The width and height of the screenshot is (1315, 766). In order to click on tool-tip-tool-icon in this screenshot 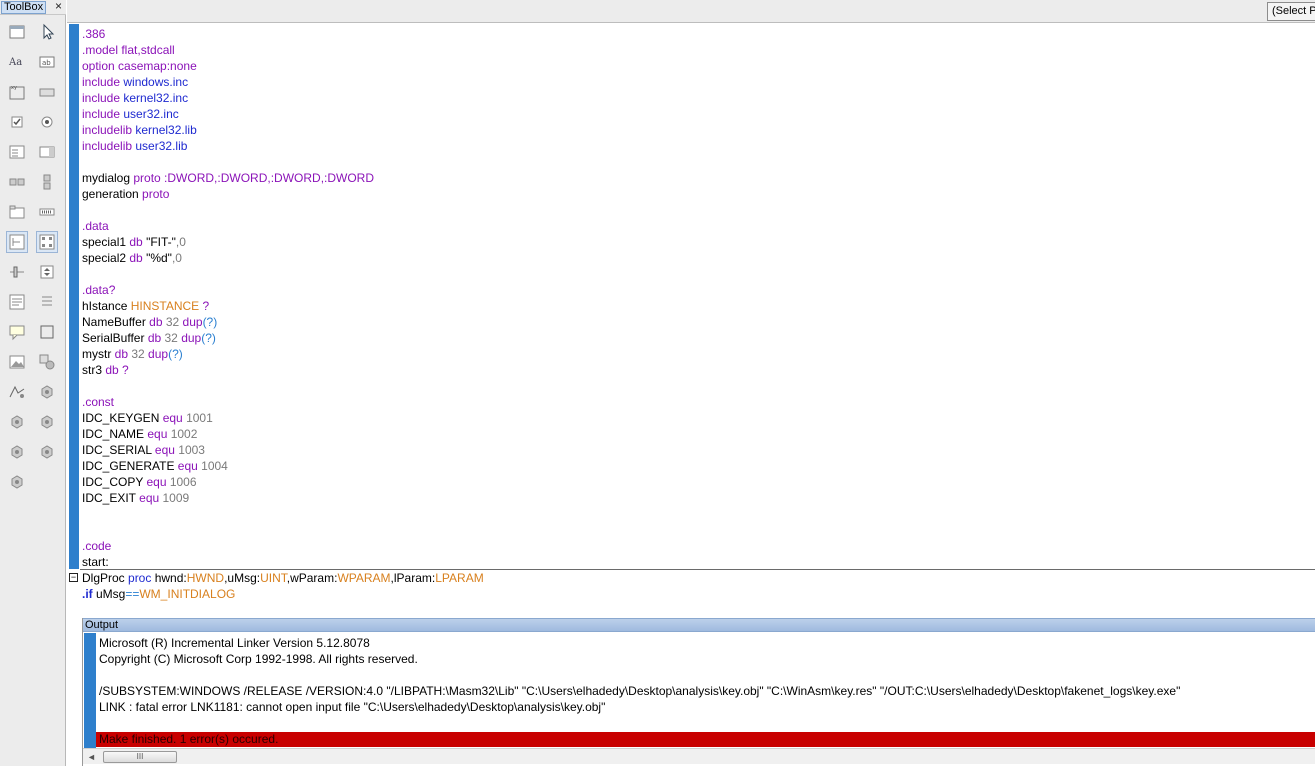, I will do `click(17, 332)`.